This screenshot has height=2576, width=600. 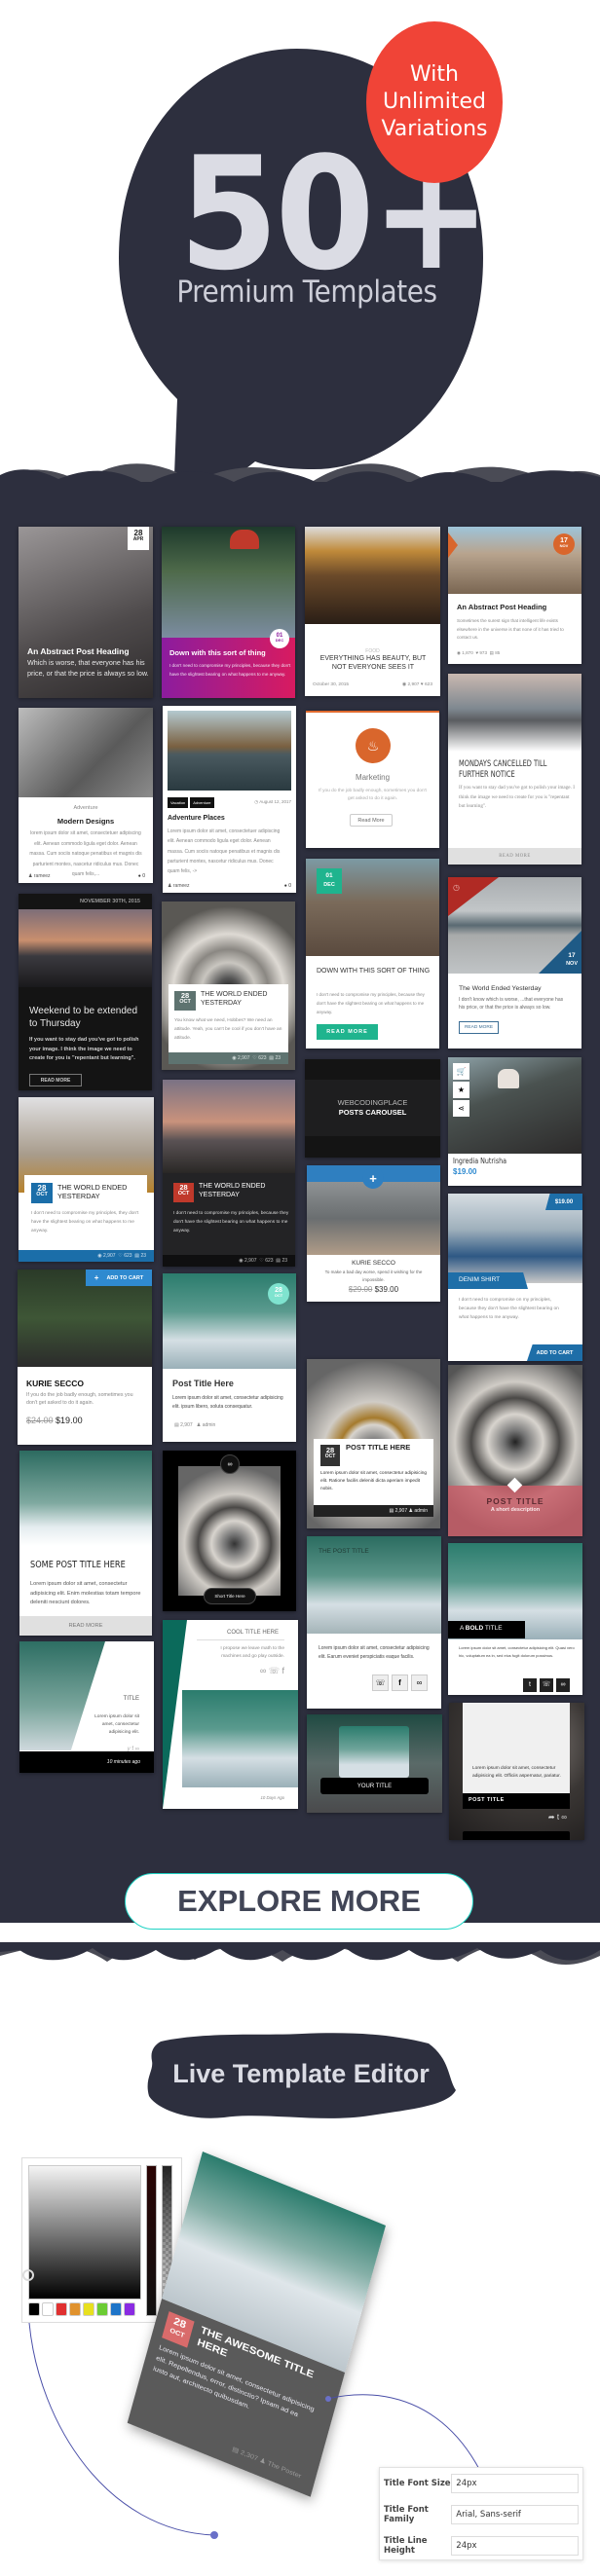 I want to click on explore-more-button: EXPLORE MORE, so click(x=299, y=1901).